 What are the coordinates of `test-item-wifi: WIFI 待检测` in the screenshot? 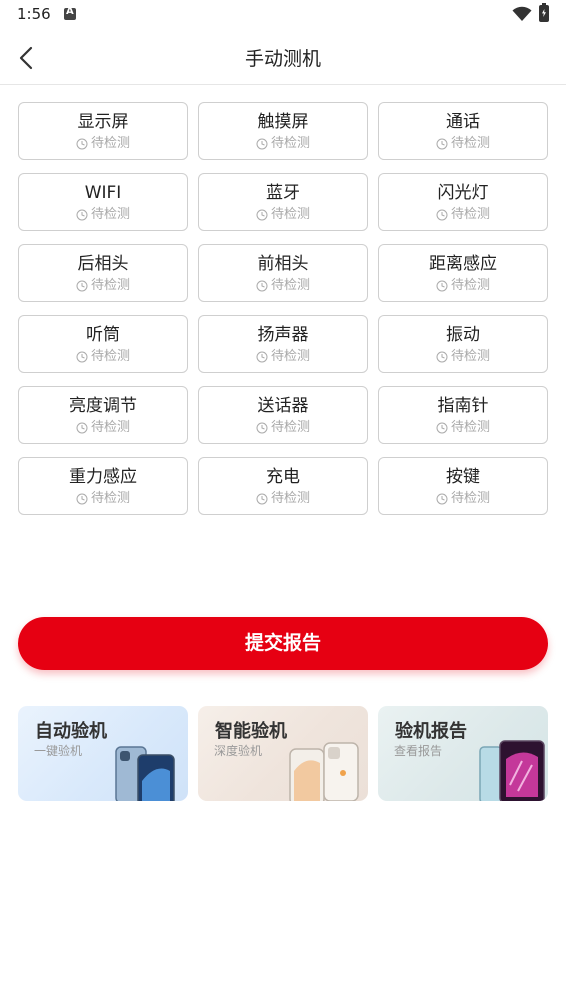 It's located at (103, 202).